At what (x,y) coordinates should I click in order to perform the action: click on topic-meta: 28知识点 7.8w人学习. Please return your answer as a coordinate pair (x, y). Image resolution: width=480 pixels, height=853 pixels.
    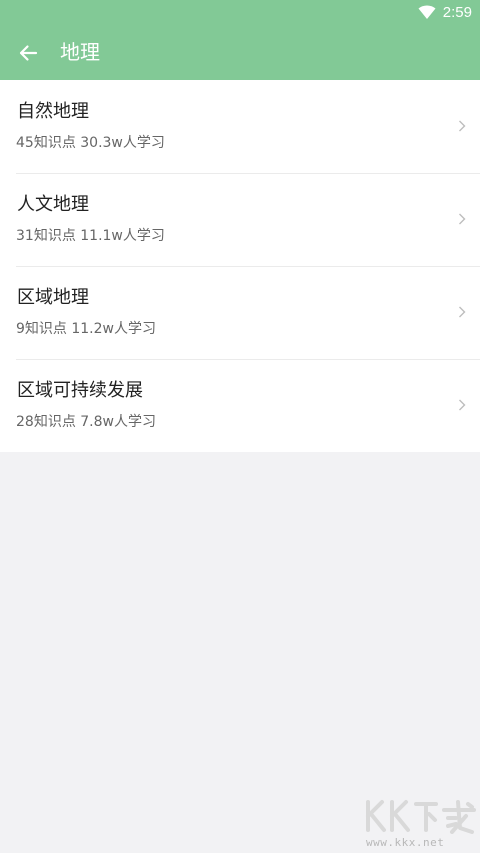
    Looking at the image, I should click on (86, 422).